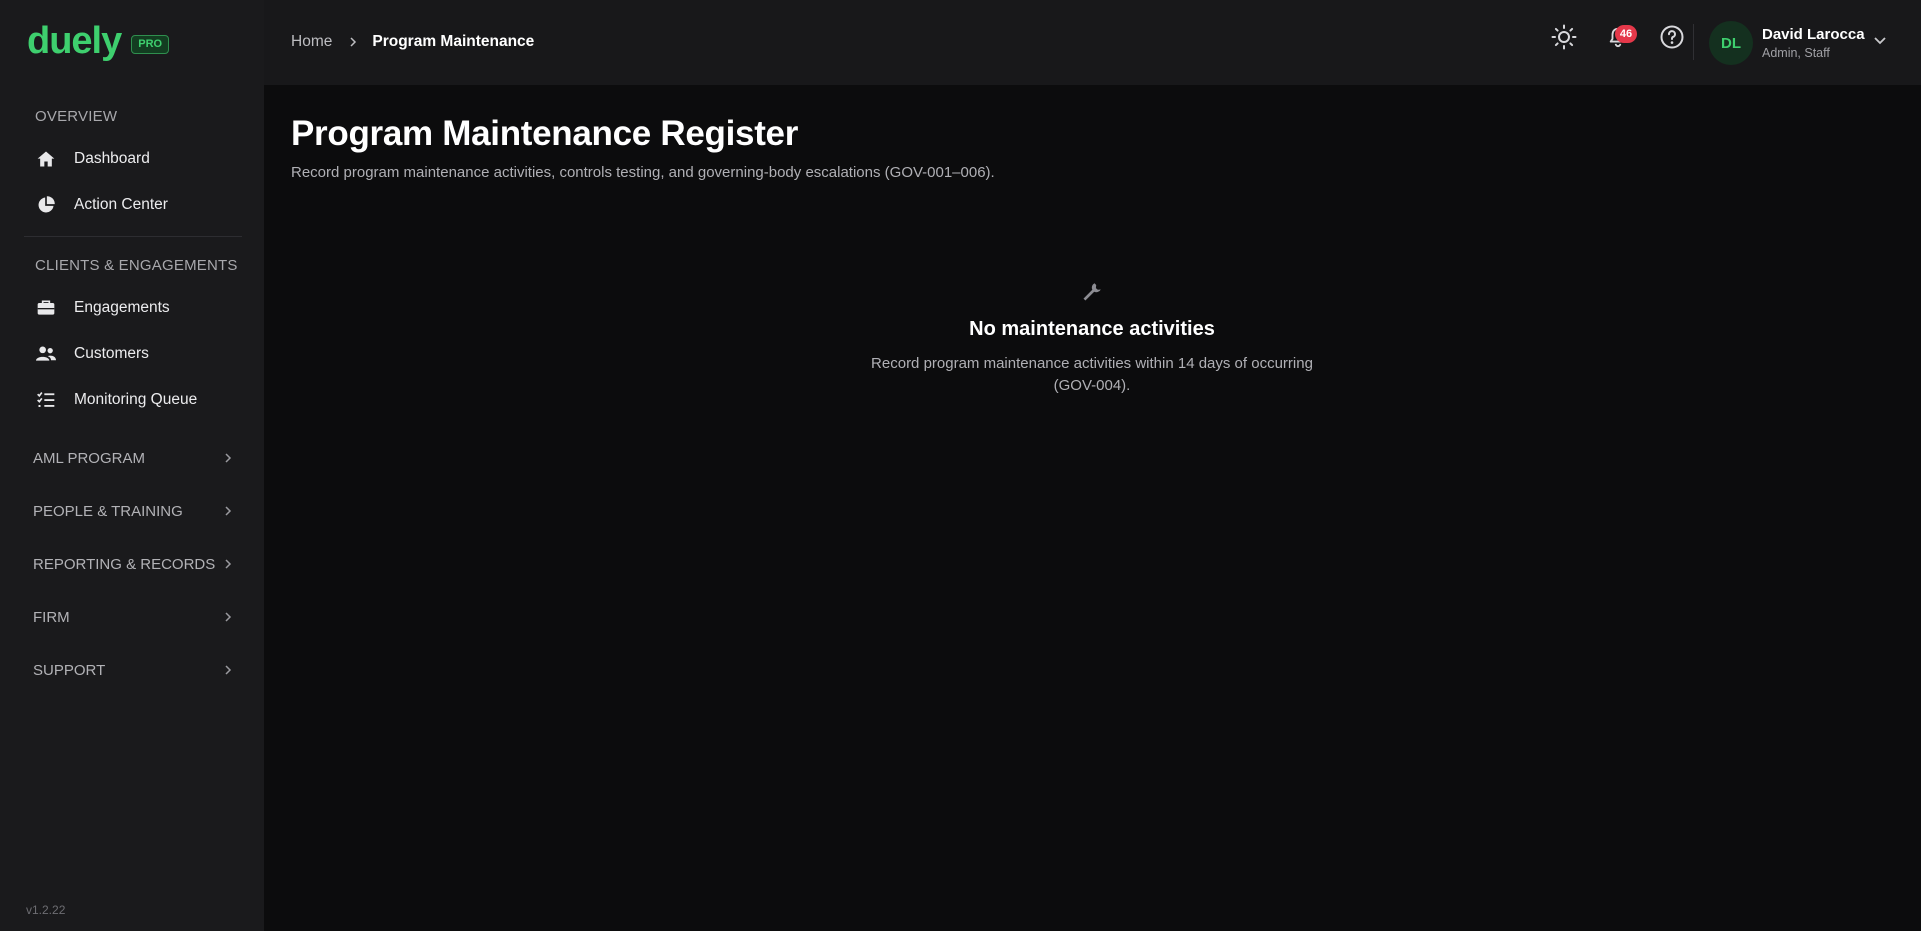 This screenshot has width=1921, height=931. I want to click on chevron-down-icon, so click(1880, 42).